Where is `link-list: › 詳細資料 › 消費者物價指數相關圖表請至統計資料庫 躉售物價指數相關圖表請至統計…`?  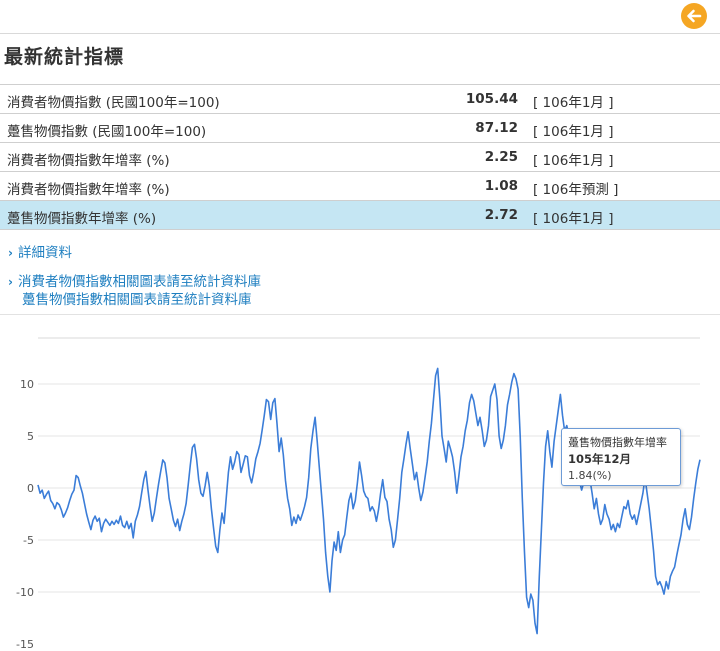
link-list: › 詳細資料 › 消費者物價指數相關圖表請至統計資料庫 躉售物價指數相關圖表請至統計… is located at coordinates (134, 276).